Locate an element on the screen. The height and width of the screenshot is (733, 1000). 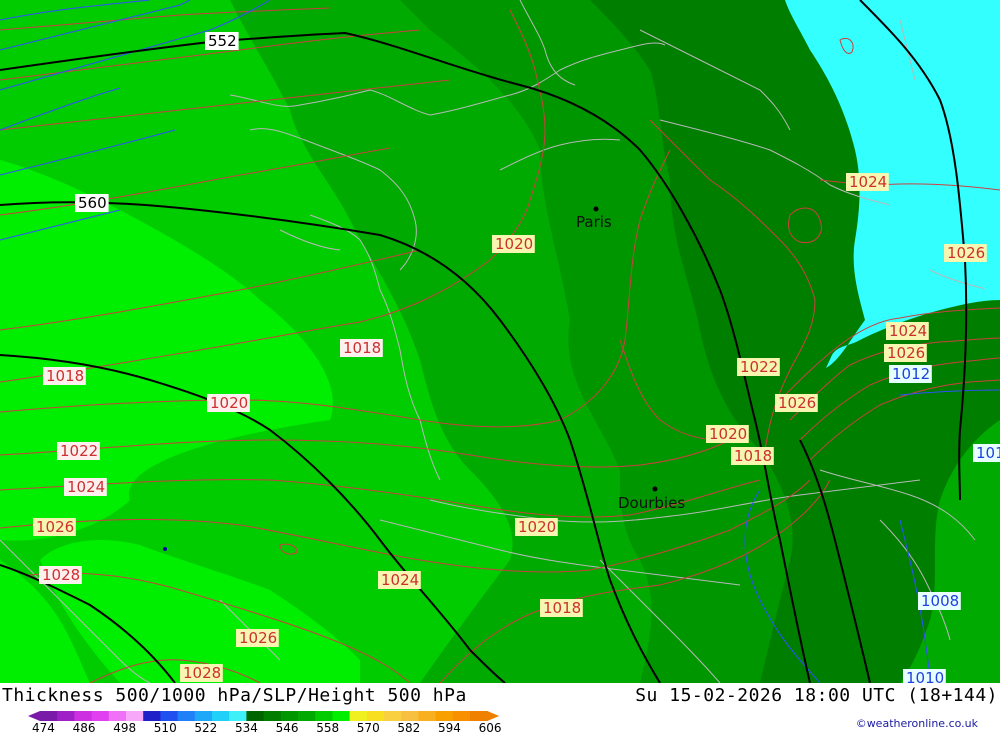
isobar-label-1018-3-text: 1018 is located at coordinates (362, 348).